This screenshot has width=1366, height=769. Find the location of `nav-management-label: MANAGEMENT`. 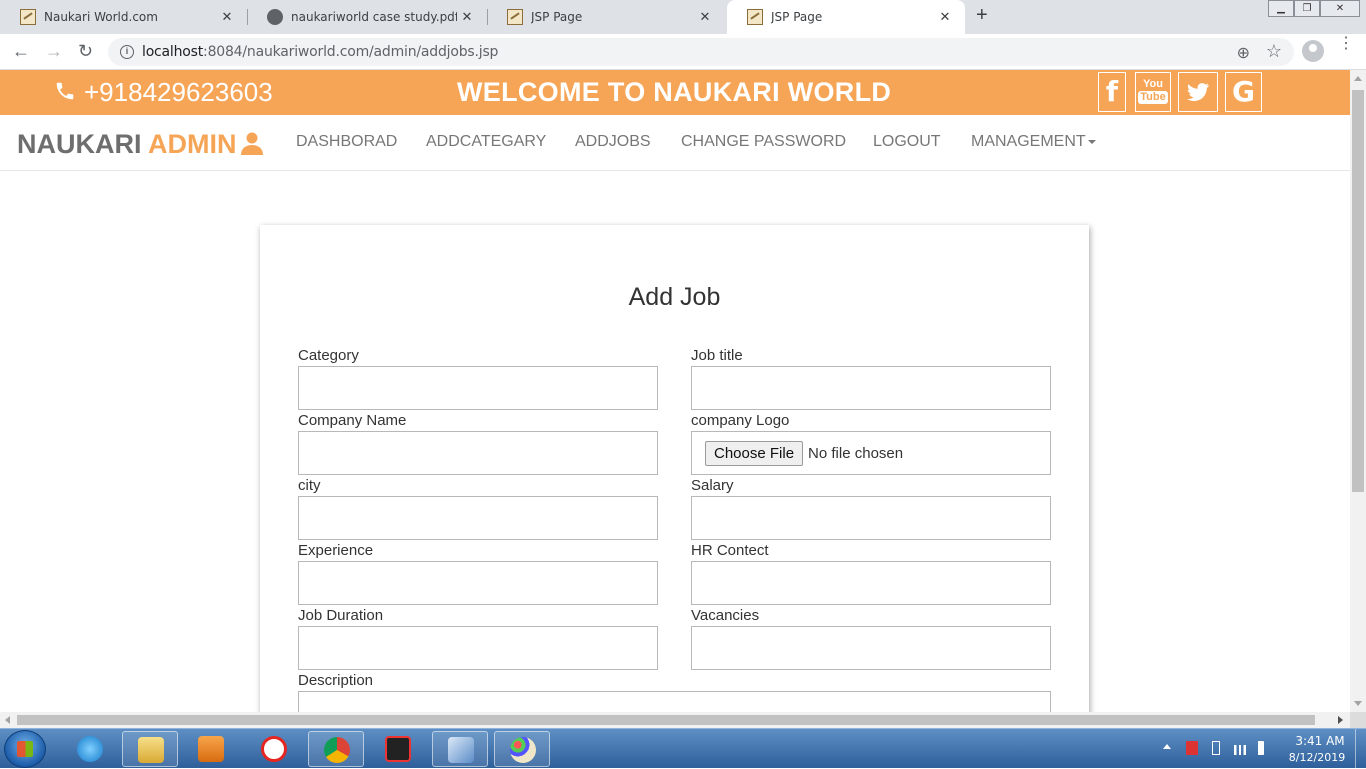

nav-management-label: MANAGEMENT is located at coordinates (1028, 141).